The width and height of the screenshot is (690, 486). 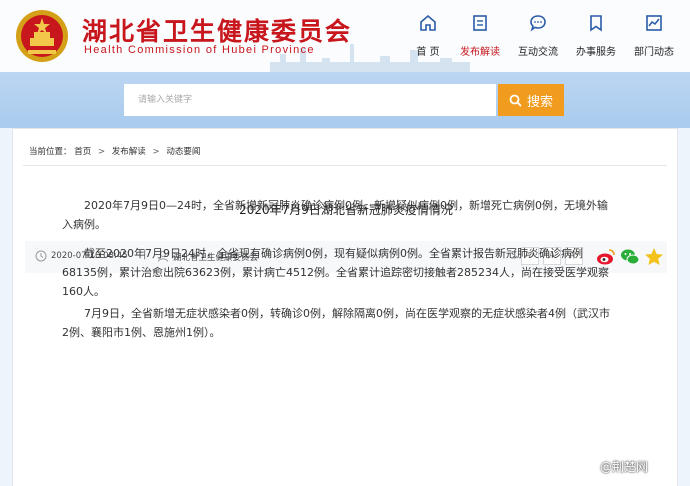 What do you see at coordinates (345, 165) in the screenshot?
I see `breadcrumb-divider` at bounding box center [345, 165].